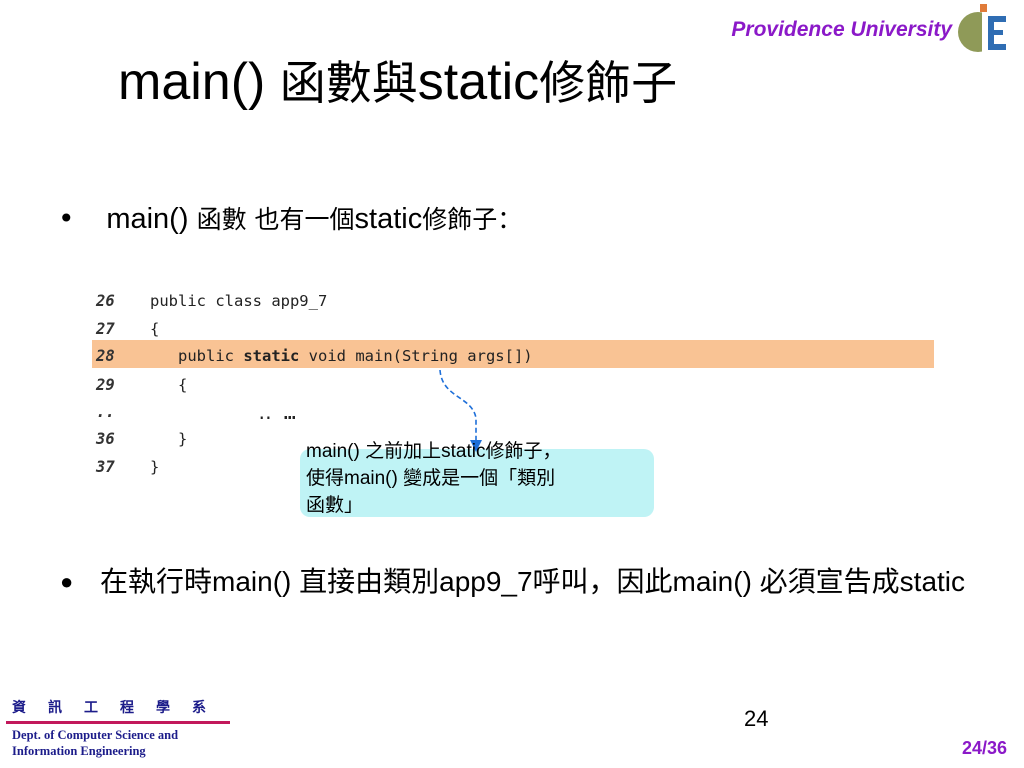 This screenshot has height=768, width=1024. Describe the element at coordinates (985, 748) in the screenshot. I see `page-of-total: 24/36` at that location.